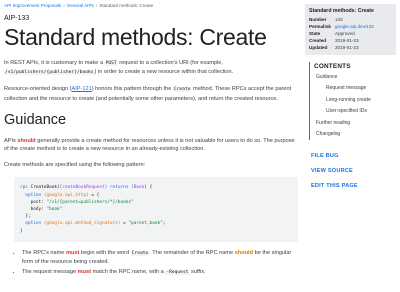 The image size is (400, 292). Describe the element at coordinates (33, 202) in the screenshot. I see `code-token: post:` at that location.